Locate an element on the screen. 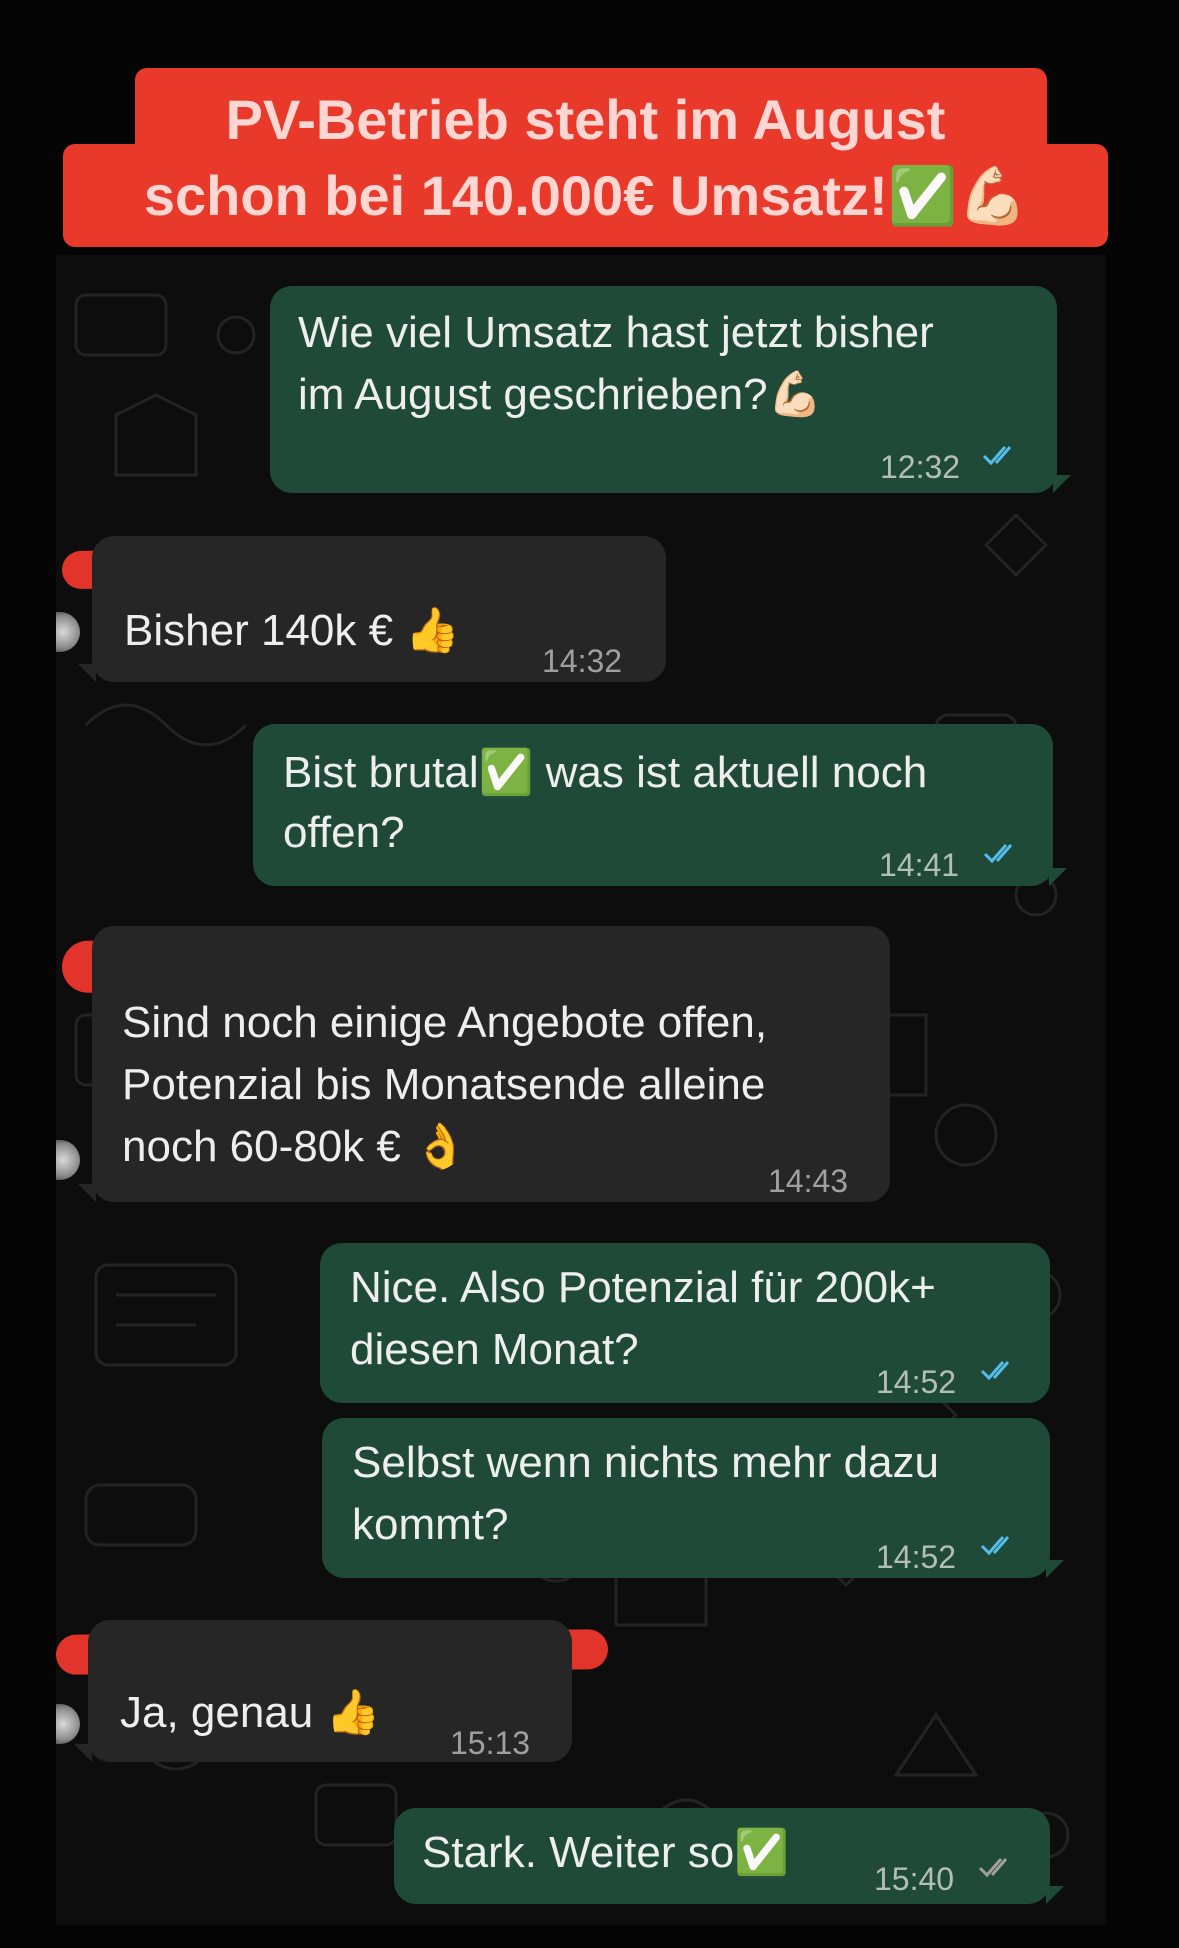 The width and height of the screenshot is (1179, 1948). message-text-line: Potenzial bis Monatsende alleine is located at coordinates (444, 1084).